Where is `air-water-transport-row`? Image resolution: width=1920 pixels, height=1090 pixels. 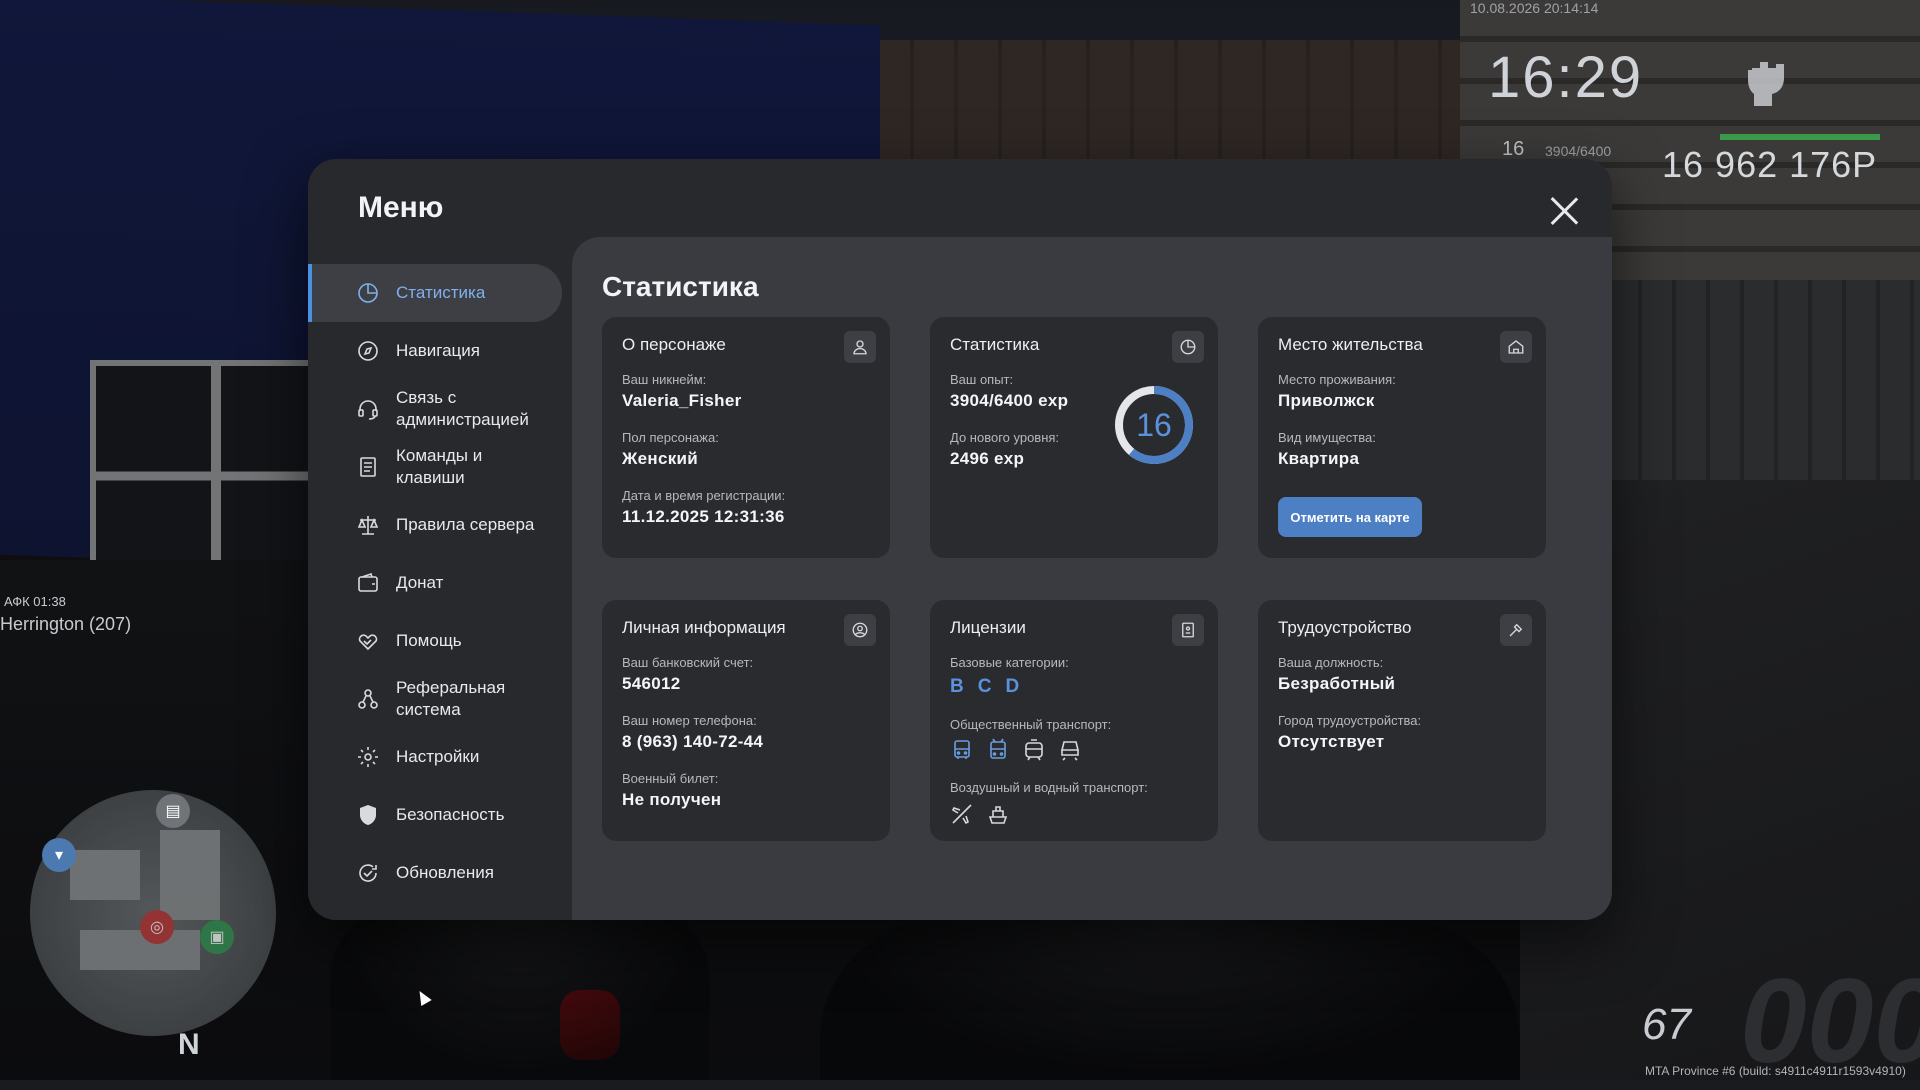 air-water-transport-row is located at coordinates (980, 814).